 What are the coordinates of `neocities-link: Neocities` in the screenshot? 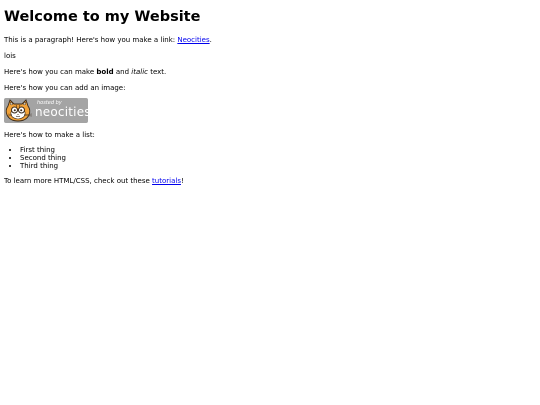 It's located at (193, 40).